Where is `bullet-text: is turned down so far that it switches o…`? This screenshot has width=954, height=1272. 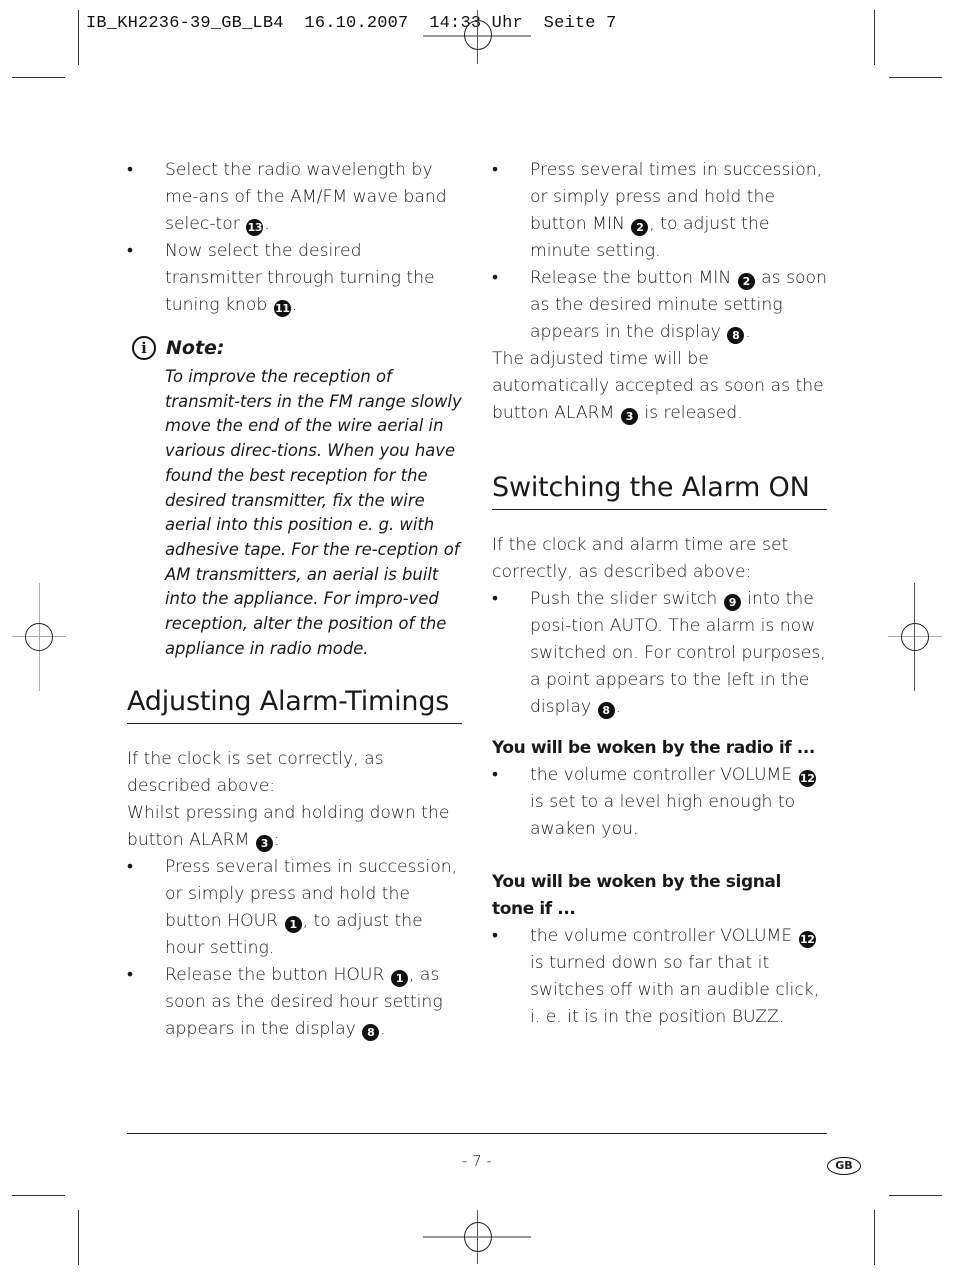 bullet-text: is turned down so far that it switches o… is located at coordinates (675, 990).